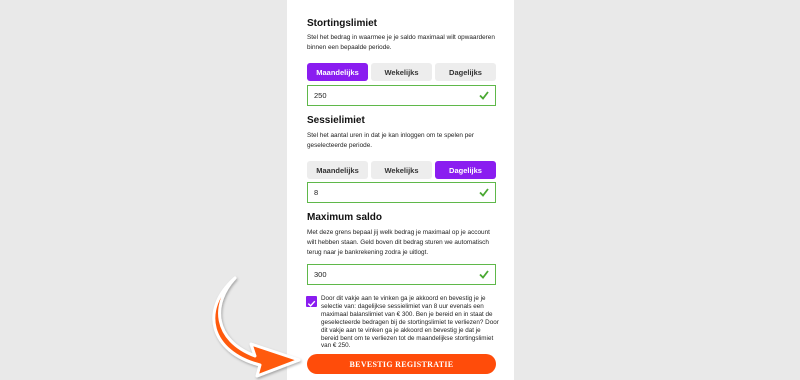 This screenshot has width=800, height=380. I want to click on session-period-weekly-button: Wekelijks, so click(401, 170).